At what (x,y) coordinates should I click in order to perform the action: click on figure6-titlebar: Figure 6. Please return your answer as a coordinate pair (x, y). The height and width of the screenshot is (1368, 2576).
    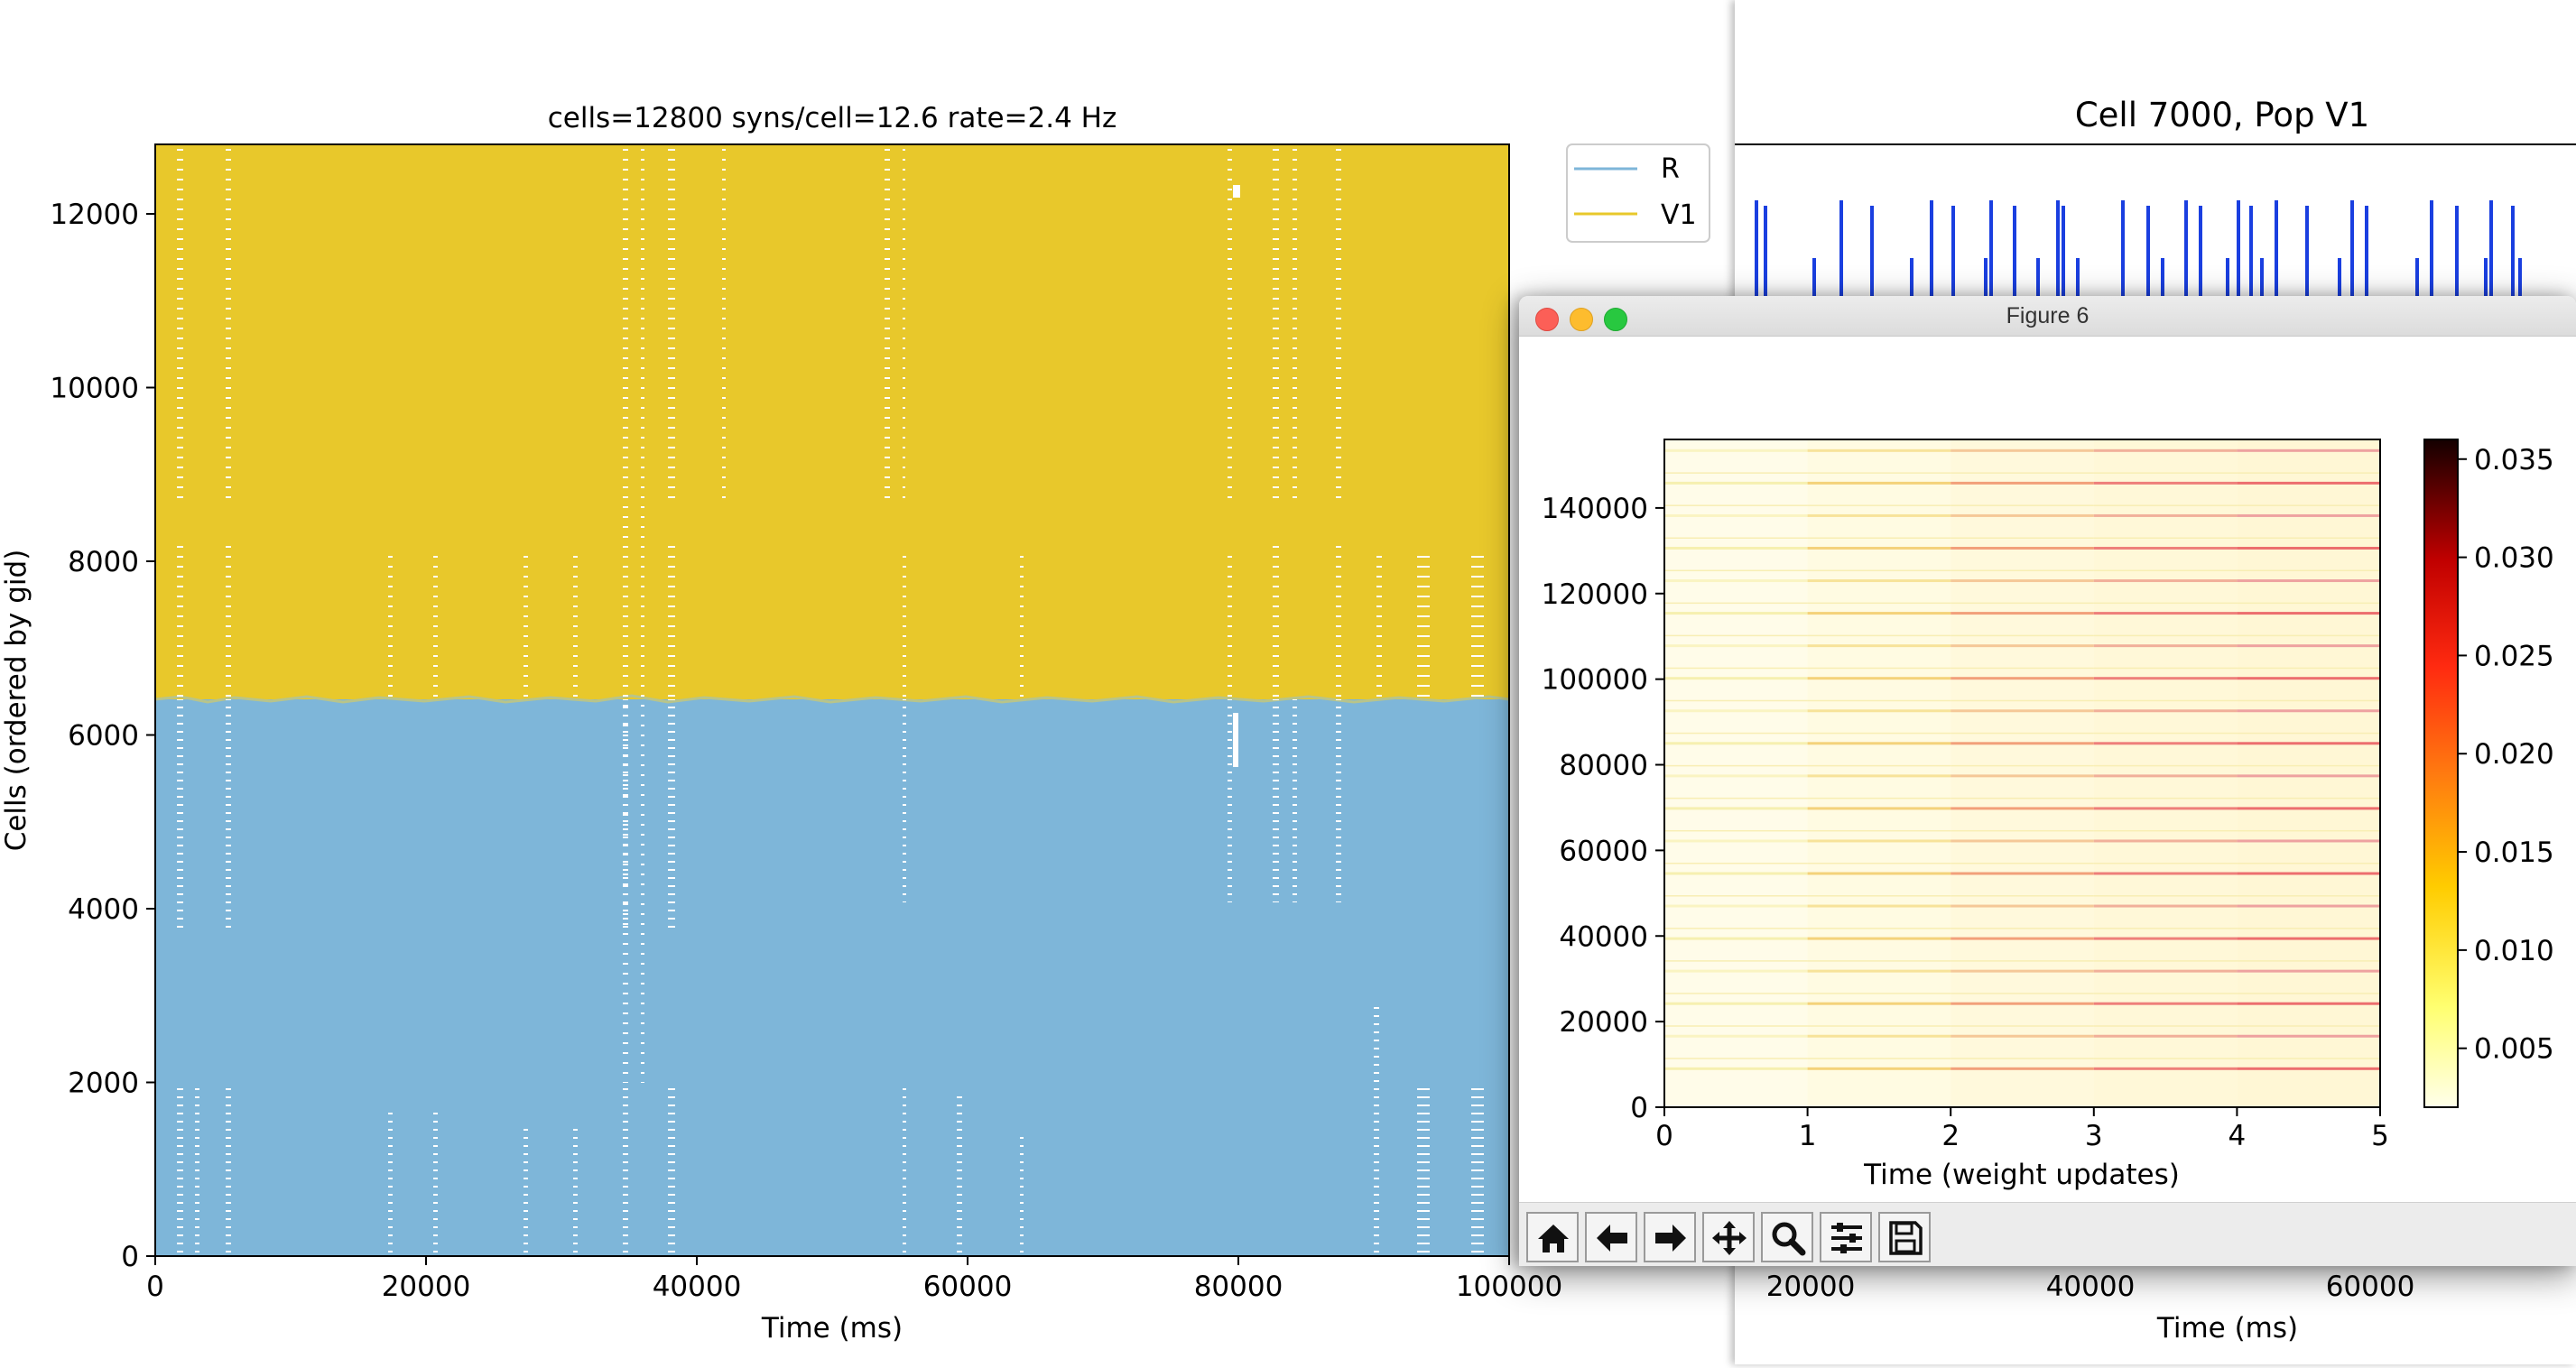
    Looking at the image, I should click on (2047, 316).